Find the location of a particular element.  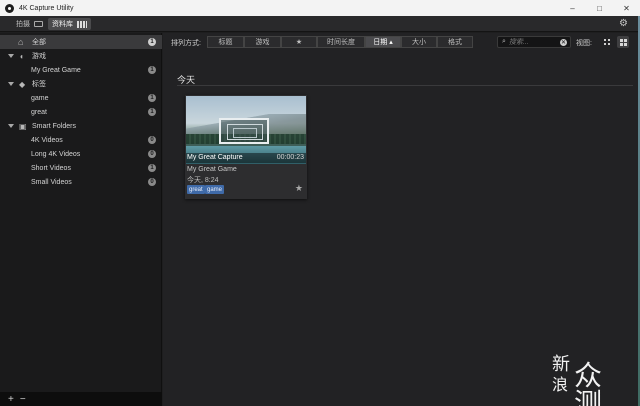

clear-search-icon: ✕ is located at coordinates (563, 42).